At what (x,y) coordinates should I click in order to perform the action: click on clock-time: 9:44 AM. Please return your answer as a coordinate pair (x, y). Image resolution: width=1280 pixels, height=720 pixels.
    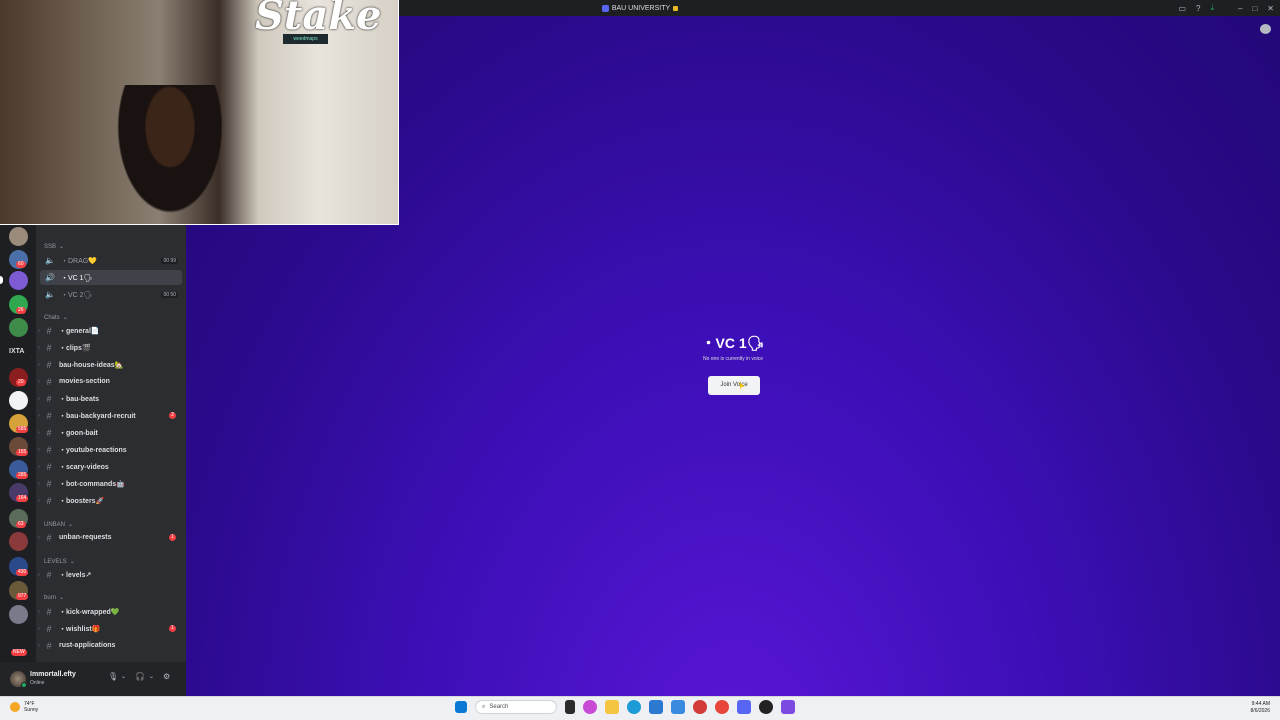
    Looking at the image, I should click on (1260, 704).